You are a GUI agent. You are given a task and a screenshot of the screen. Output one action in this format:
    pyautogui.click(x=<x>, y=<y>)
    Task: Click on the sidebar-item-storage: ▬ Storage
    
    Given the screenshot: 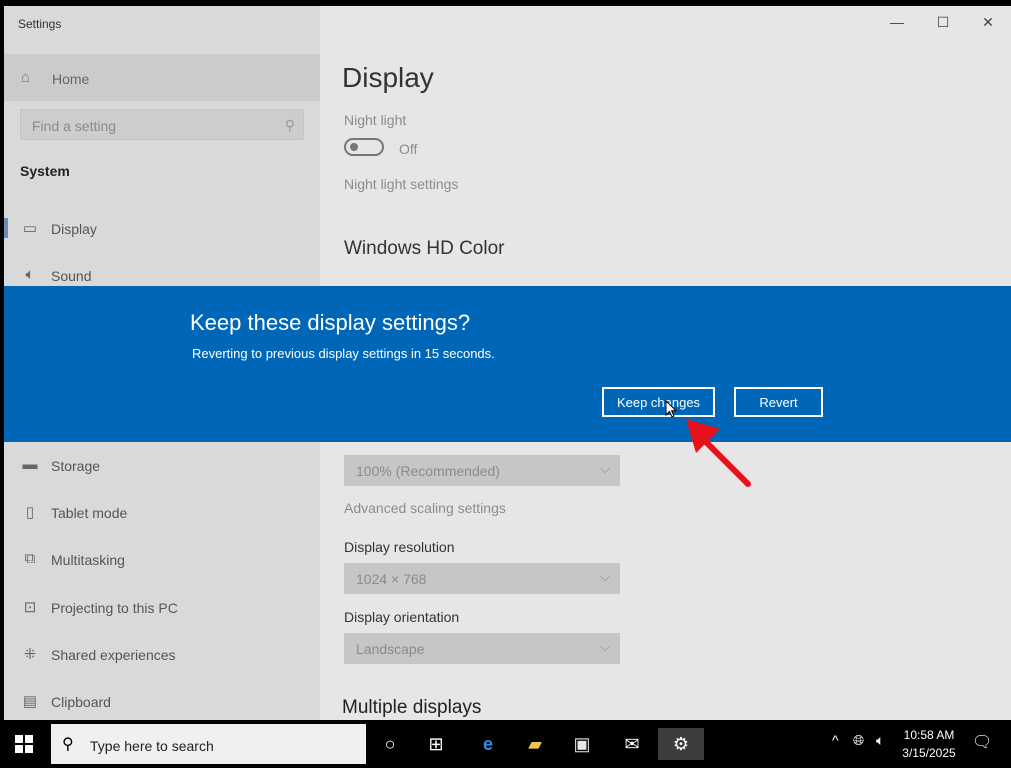 What is the action you would take?
    pyautogui.click(x=162, y=465)
    